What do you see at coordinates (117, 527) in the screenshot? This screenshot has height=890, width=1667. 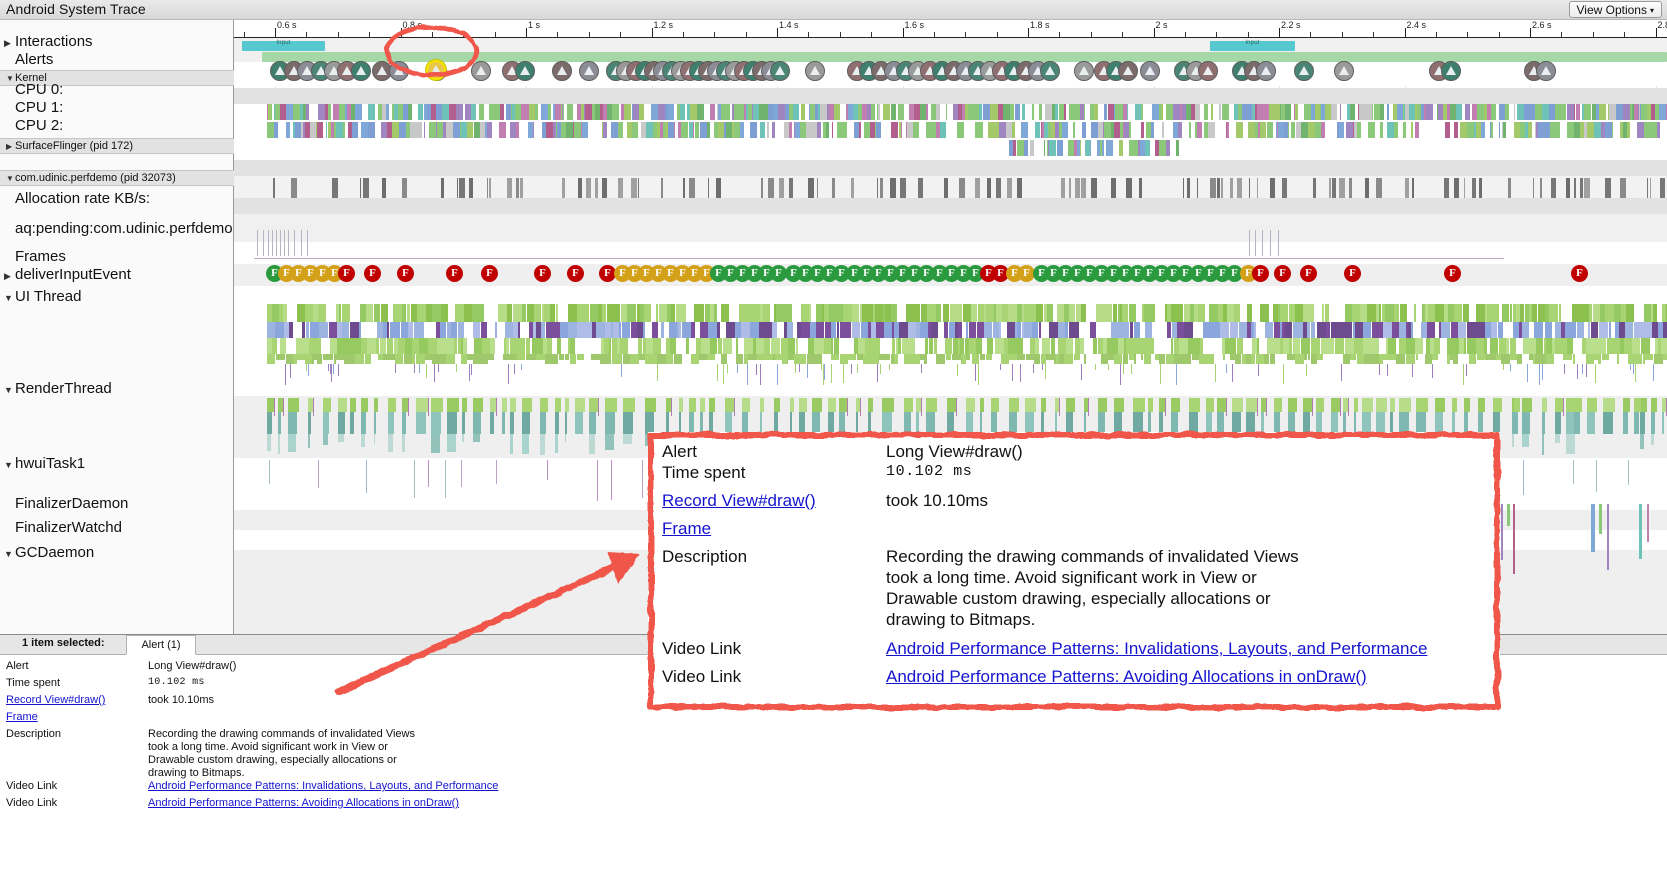 I see `sidebar-item-finalizerwatchd: FinalizerWatchd` at bounding box center [117, 527].